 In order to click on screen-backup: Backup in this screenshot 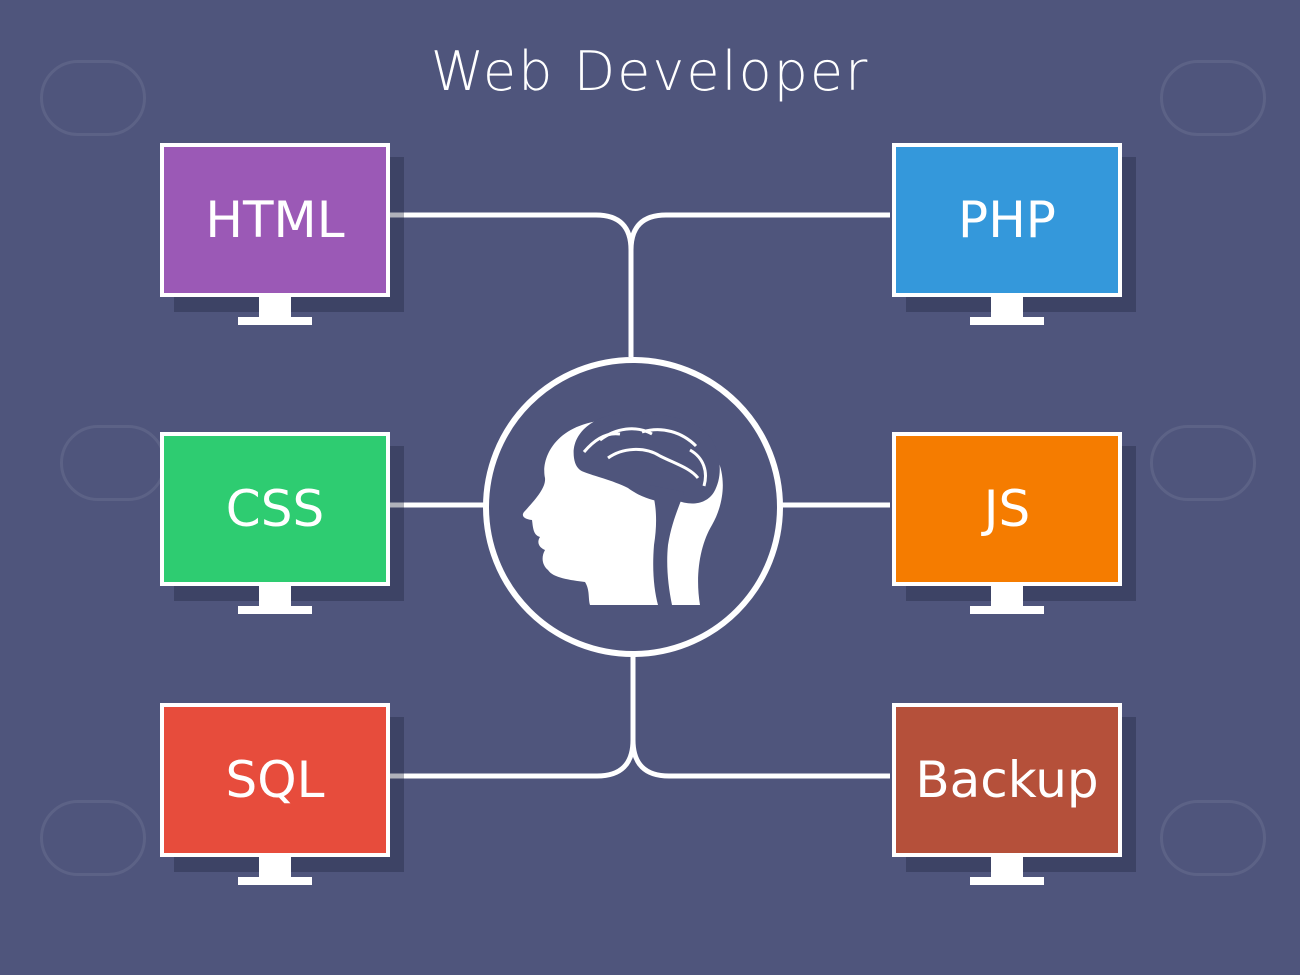, I will do `click(1007, 780)`.